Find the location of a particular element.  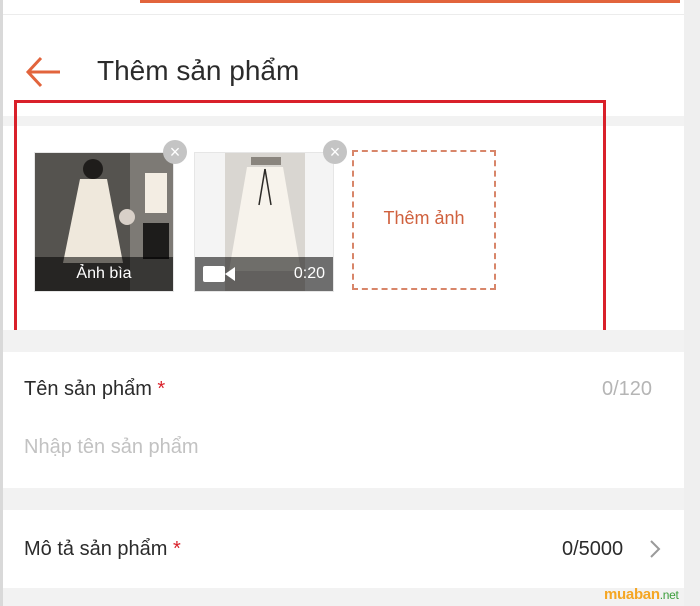

cover-image-label: Ảnh bìa is located at coordinates (104, 274).